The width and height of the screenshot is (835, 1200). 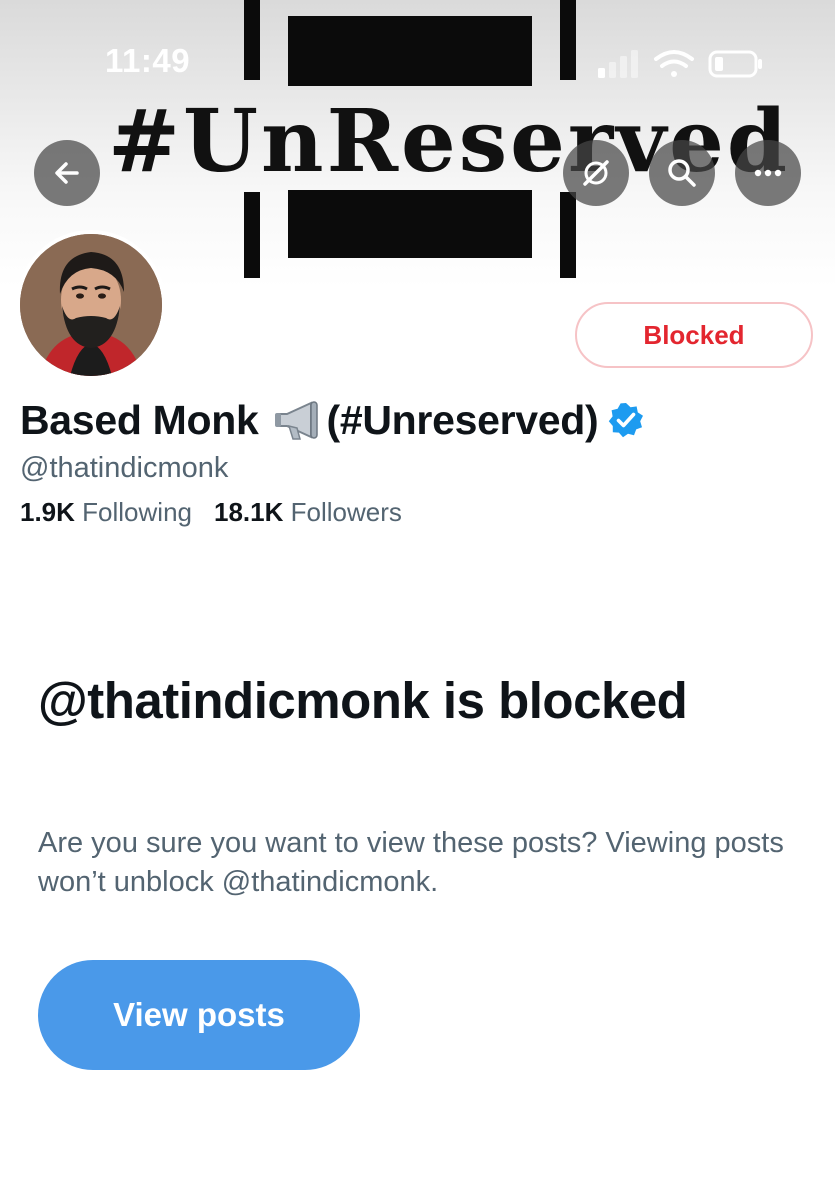 I want to click on avatar-image, so click(x=91, y=305).